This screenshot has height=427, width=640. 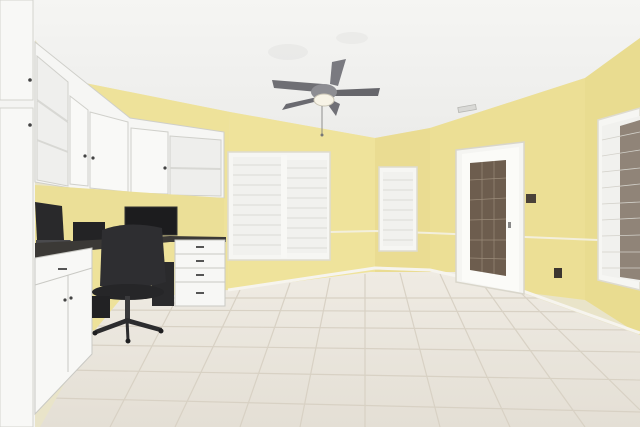 What do you see at coordinates (531, 198) in the screenshot?
I see `light-switch-icon` at bounding box center [531, 198].